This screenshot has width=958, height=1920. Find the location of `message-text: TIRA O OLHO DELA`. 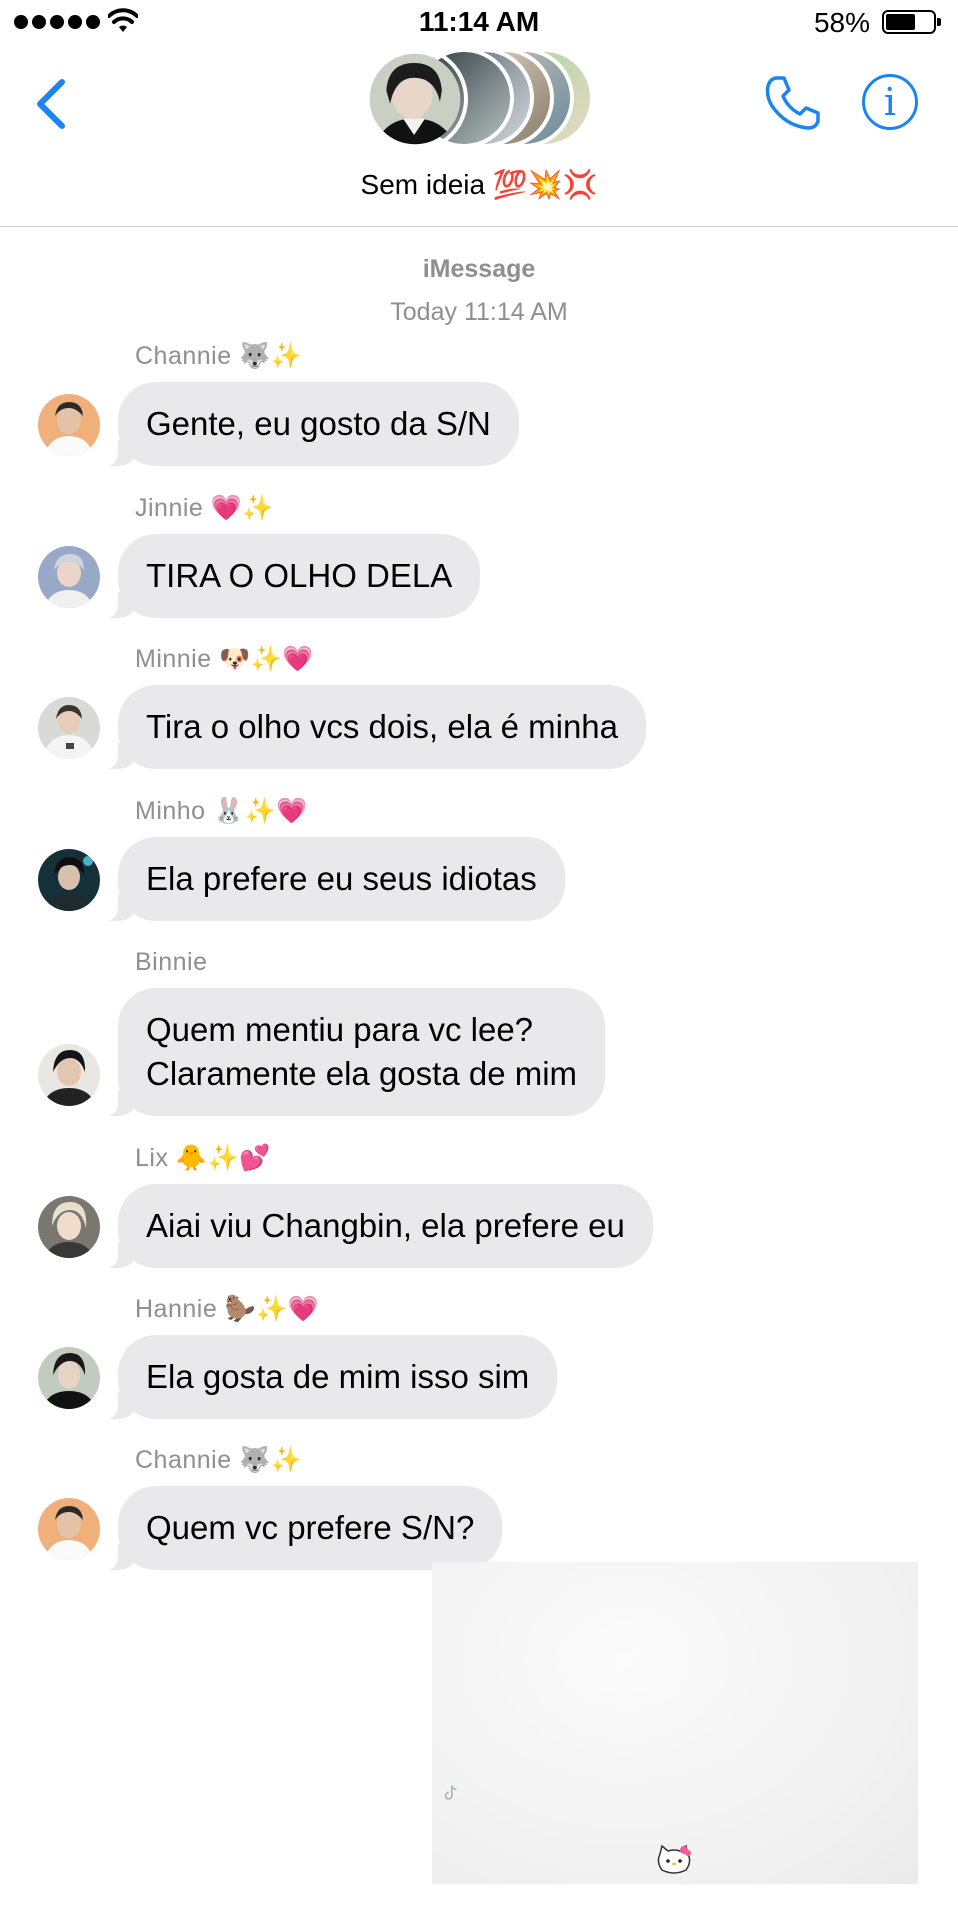

message-text: TIRA O OLHO DELA is located at coordinates (299, 575).